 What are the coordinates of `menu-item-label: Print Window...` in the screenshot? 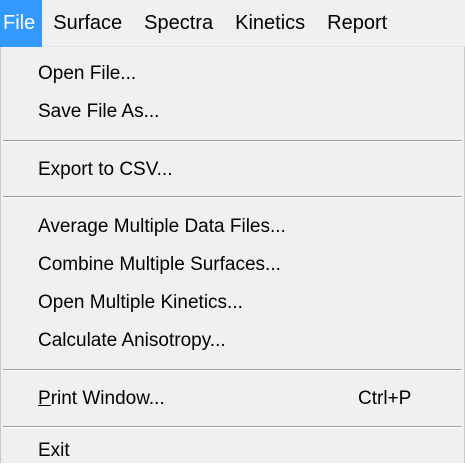 It's located at (101, 399).